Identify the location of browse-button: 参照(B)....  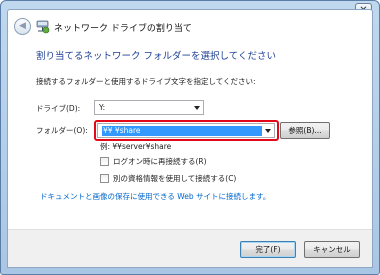
(305, 130).